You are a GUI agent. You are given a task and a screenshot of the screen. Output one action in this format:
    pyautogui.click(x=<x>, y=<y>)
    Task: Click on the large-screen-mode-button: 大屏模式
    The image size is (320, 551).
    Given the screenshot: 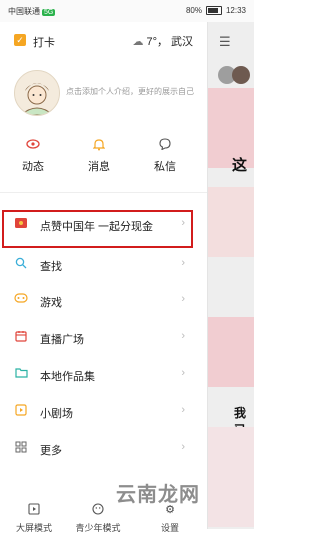 What is the action you would take?
    pyautogui.click(x=34, y=518)
    